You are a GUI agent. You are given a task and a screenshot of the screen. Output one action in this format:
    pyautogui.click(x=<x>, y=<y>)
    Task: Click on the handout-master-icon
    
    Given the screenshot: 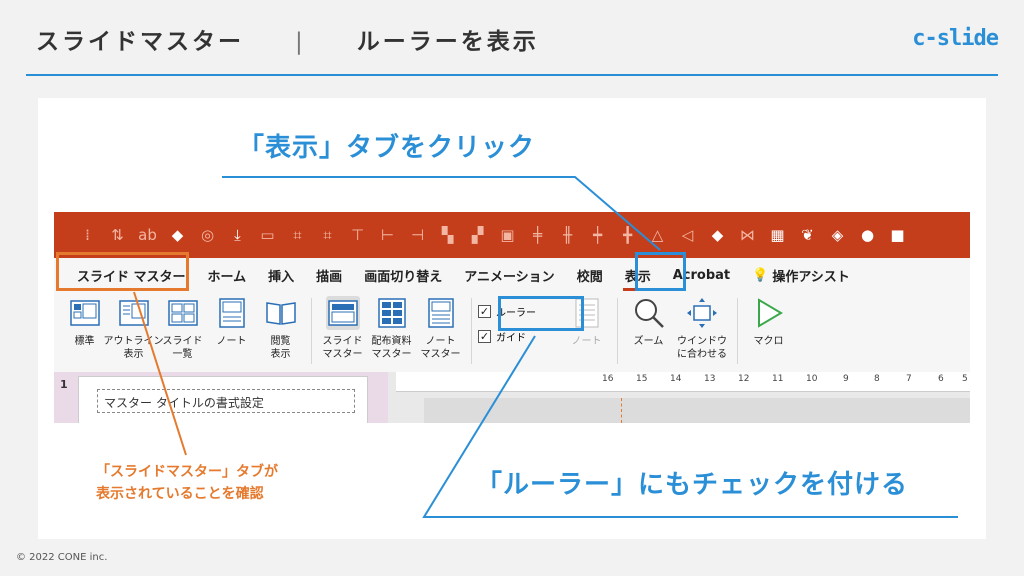 What is the action you would take?
    pyautogui.click(x=392, y=313)
    